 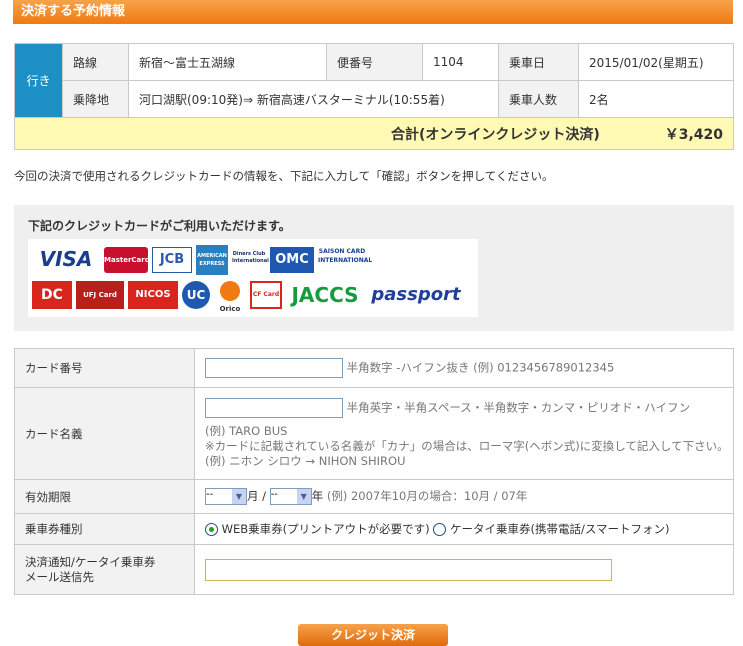 What do you see at coordinates (518, 407) in the screenshot?
I see `card-name-hint-format: 半角英字・半角スペース・半角数字・カンマ・ピリオド・ハイフン` at bounding box center [518, 407].